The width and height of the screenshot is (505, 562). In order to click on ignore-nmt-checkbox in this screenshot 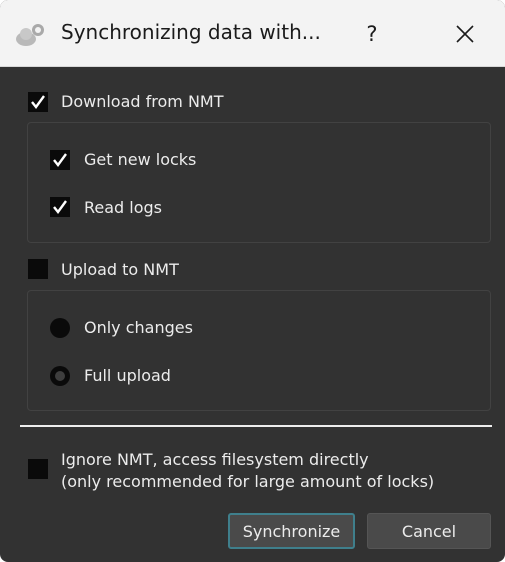, I will do `click(38, 469)`.